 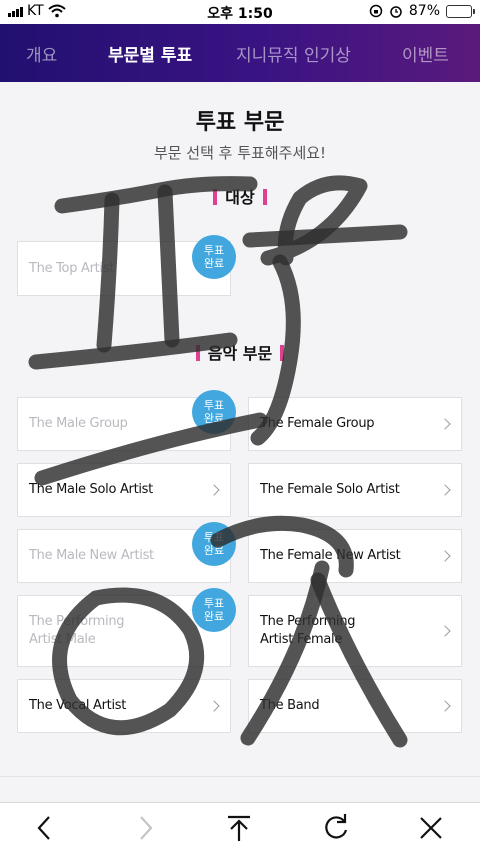 What do you see at coordinates (45, 828) in the screenshot?
I see `back-icon` at bounding box center [45, 828].